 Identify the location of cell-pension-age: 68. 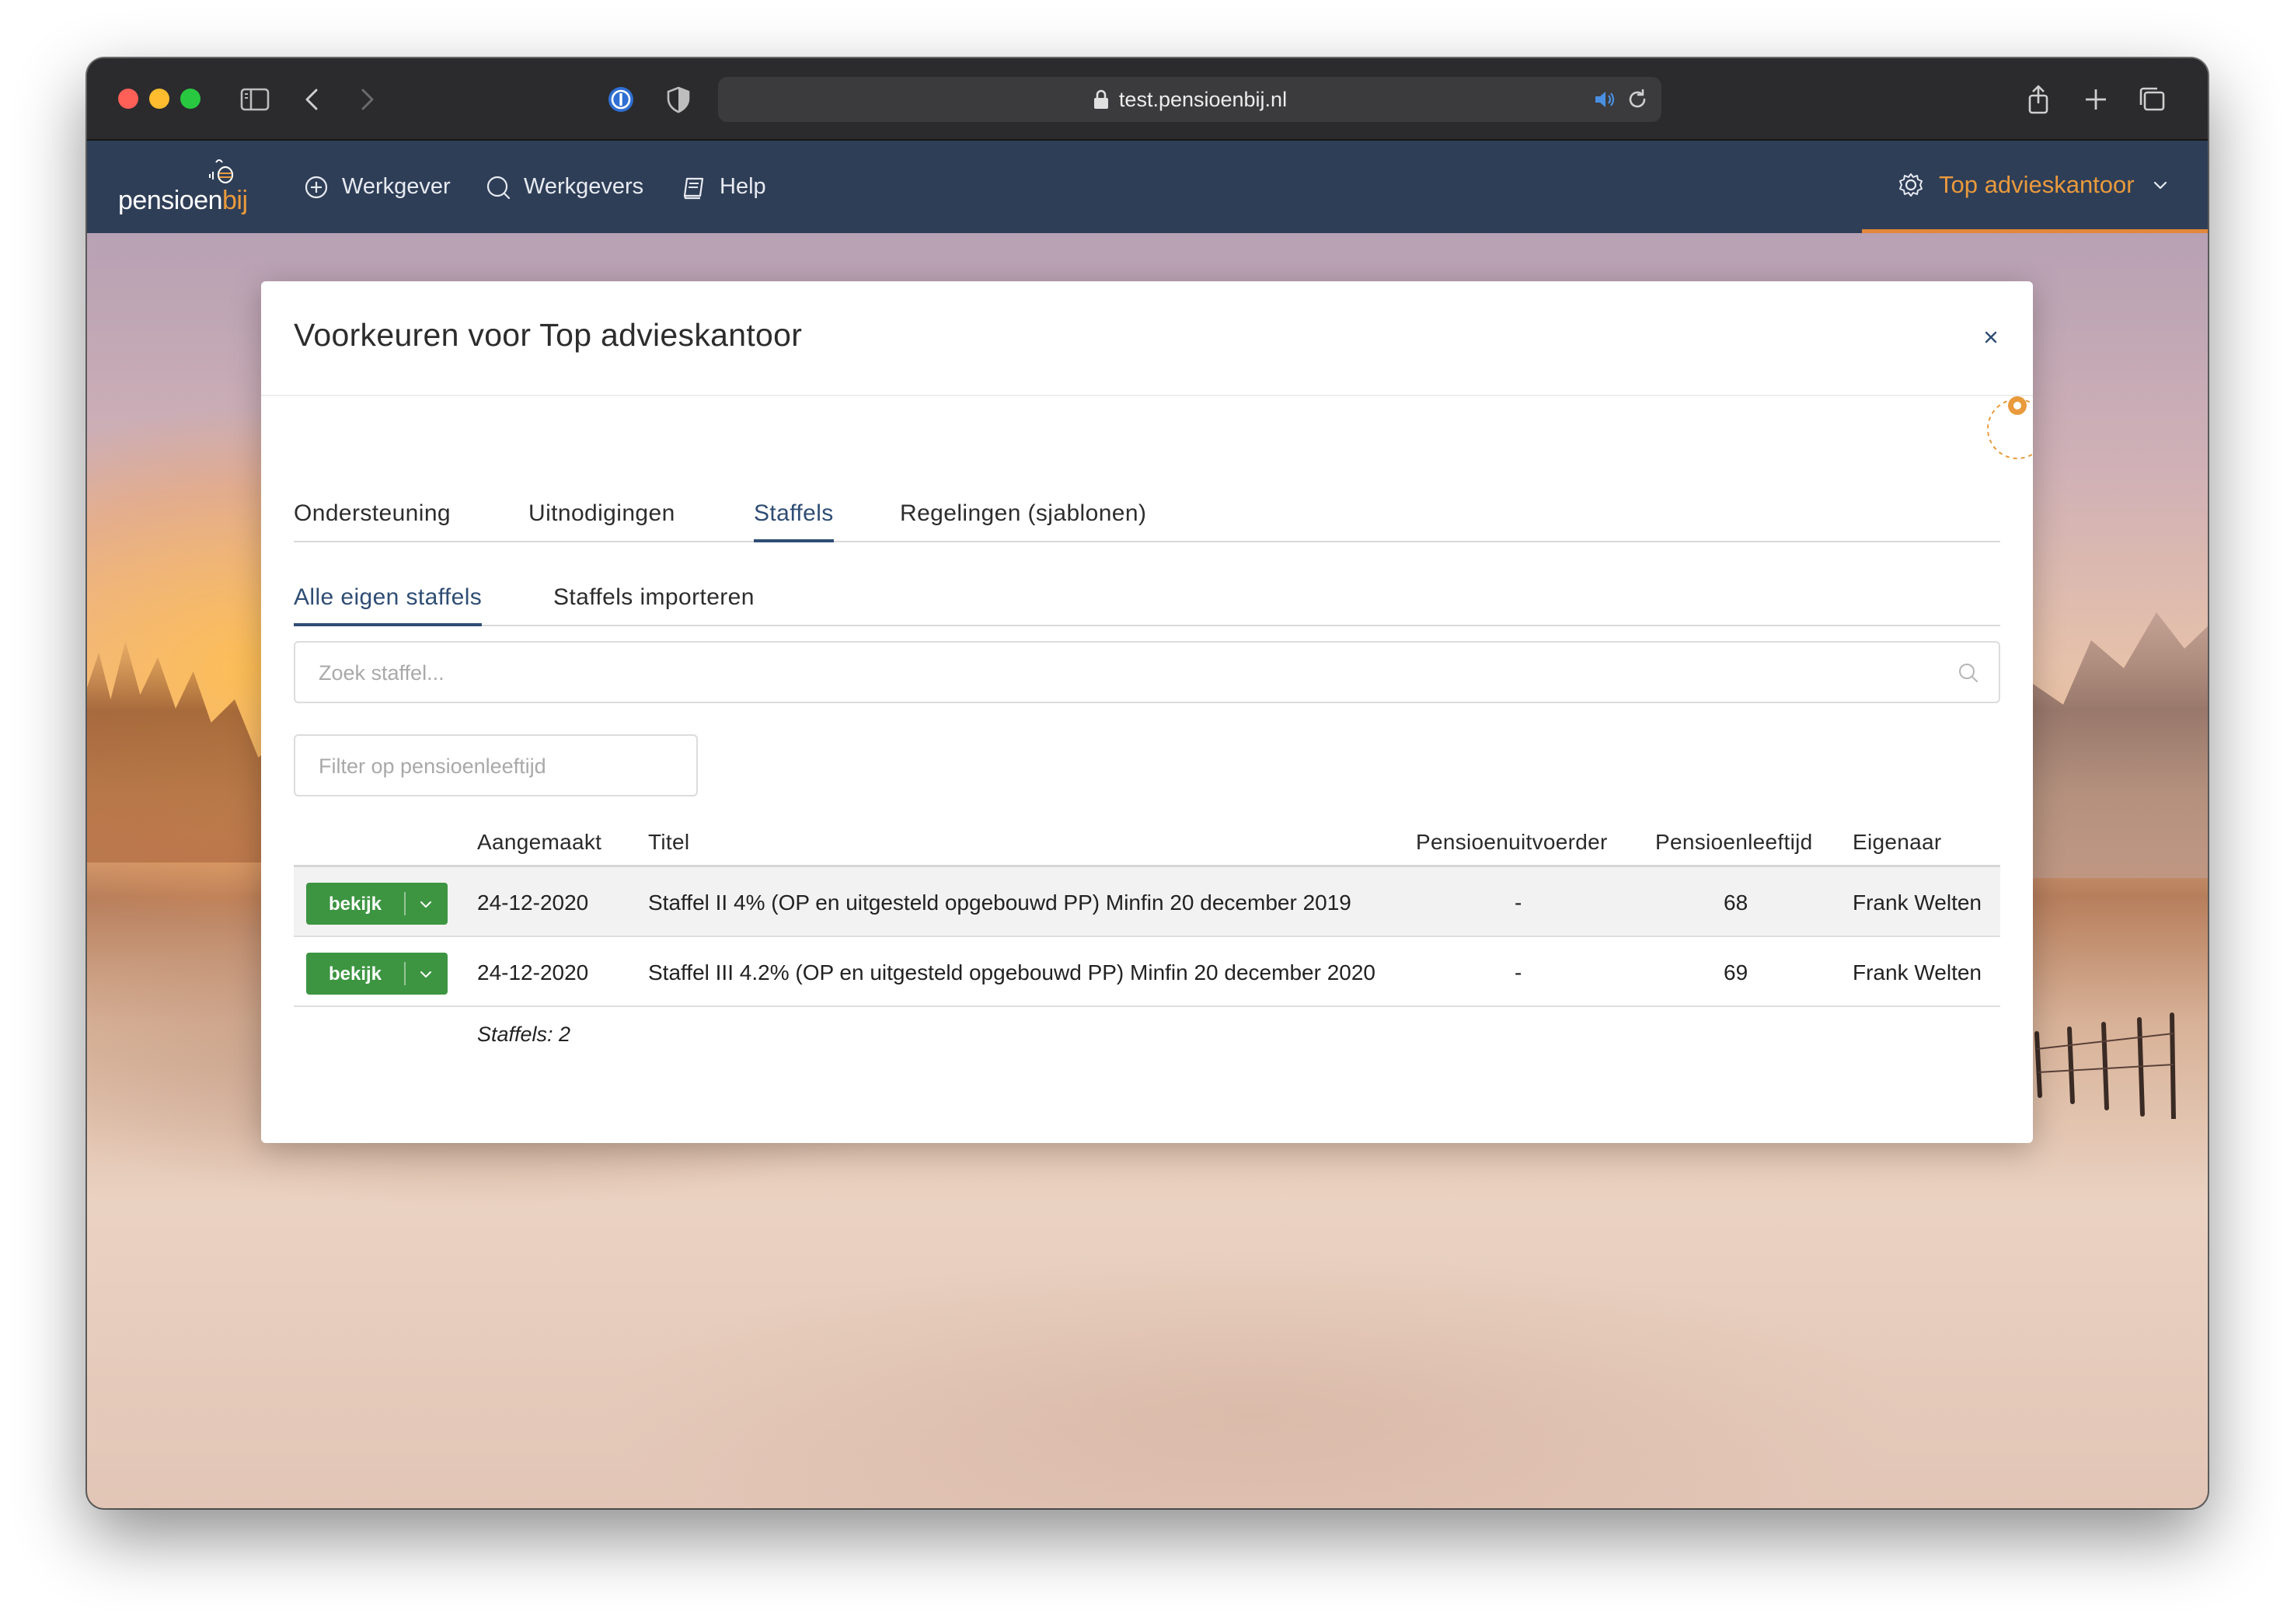
(1736, 902).